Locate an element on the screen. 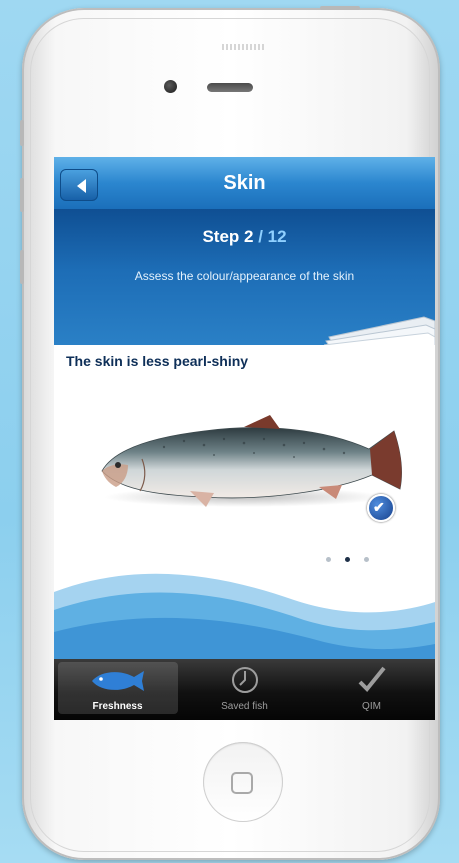  selected-check-badge: ✔ is located at coordinates (381, 508).